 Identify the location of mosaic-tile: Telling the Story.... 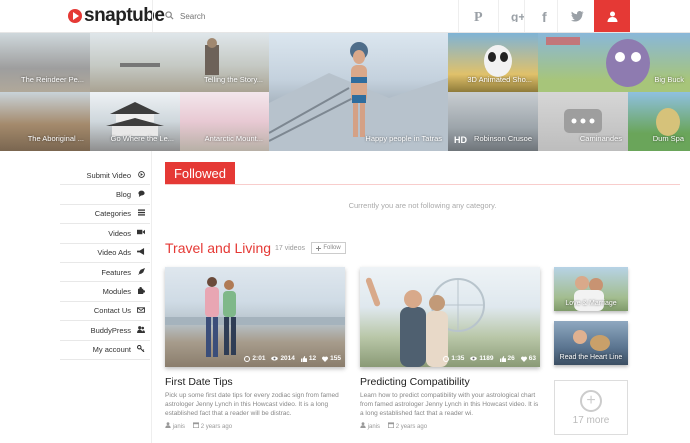
(179, 62).